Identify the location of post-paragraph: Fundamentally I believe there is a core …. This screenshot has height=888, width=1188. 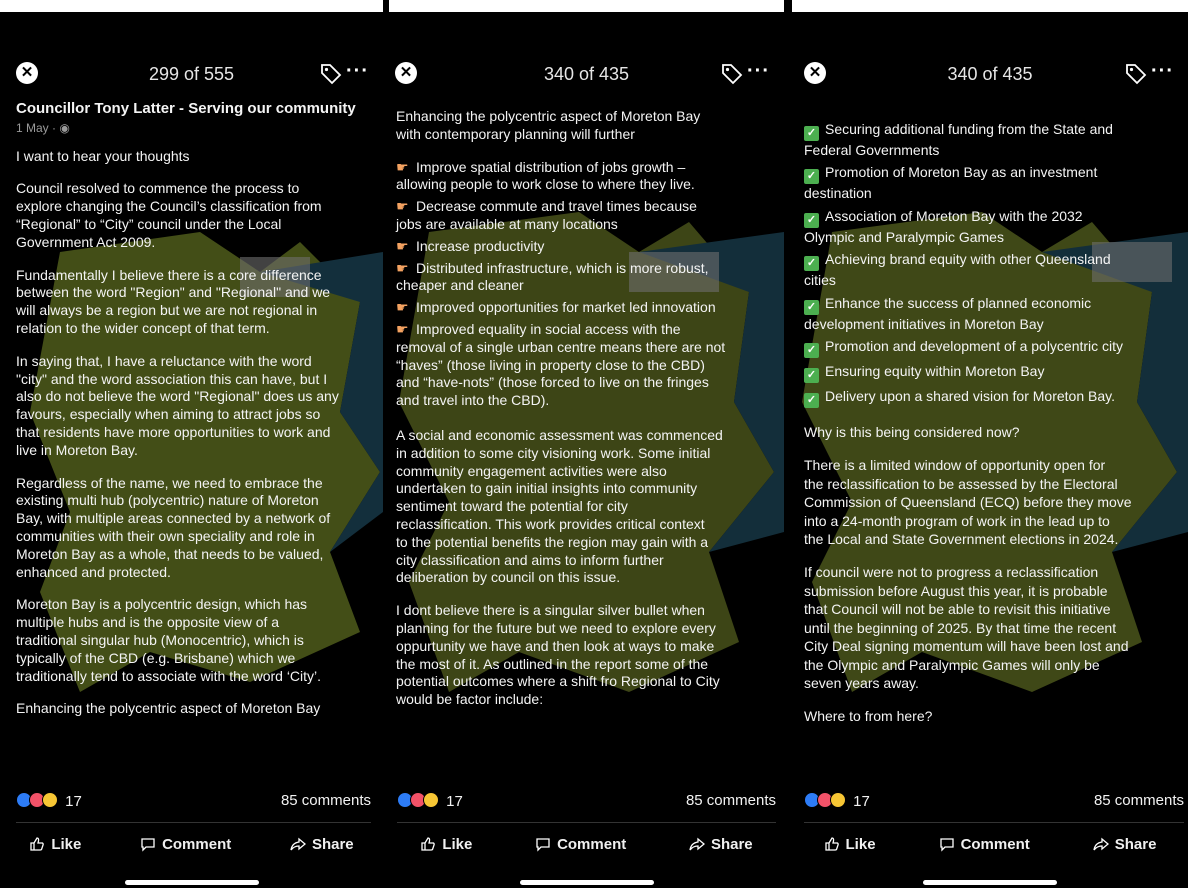
(173, 301).